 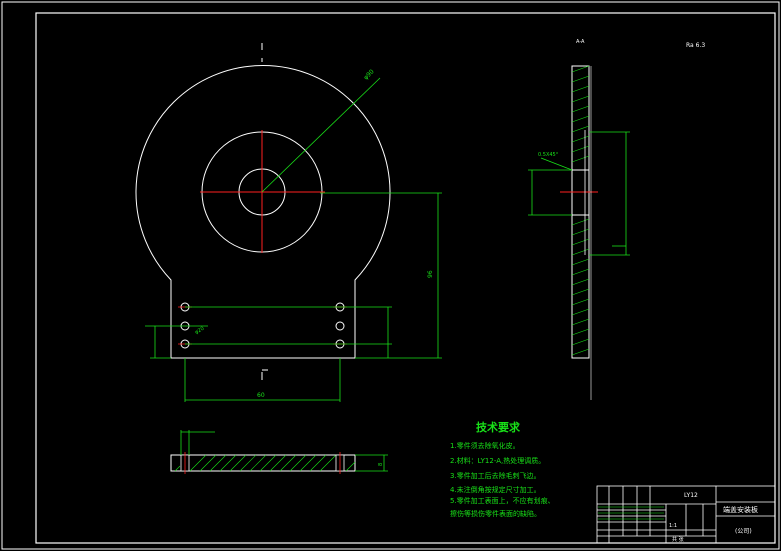 I want to click on hole, so click(x=340, y=326).